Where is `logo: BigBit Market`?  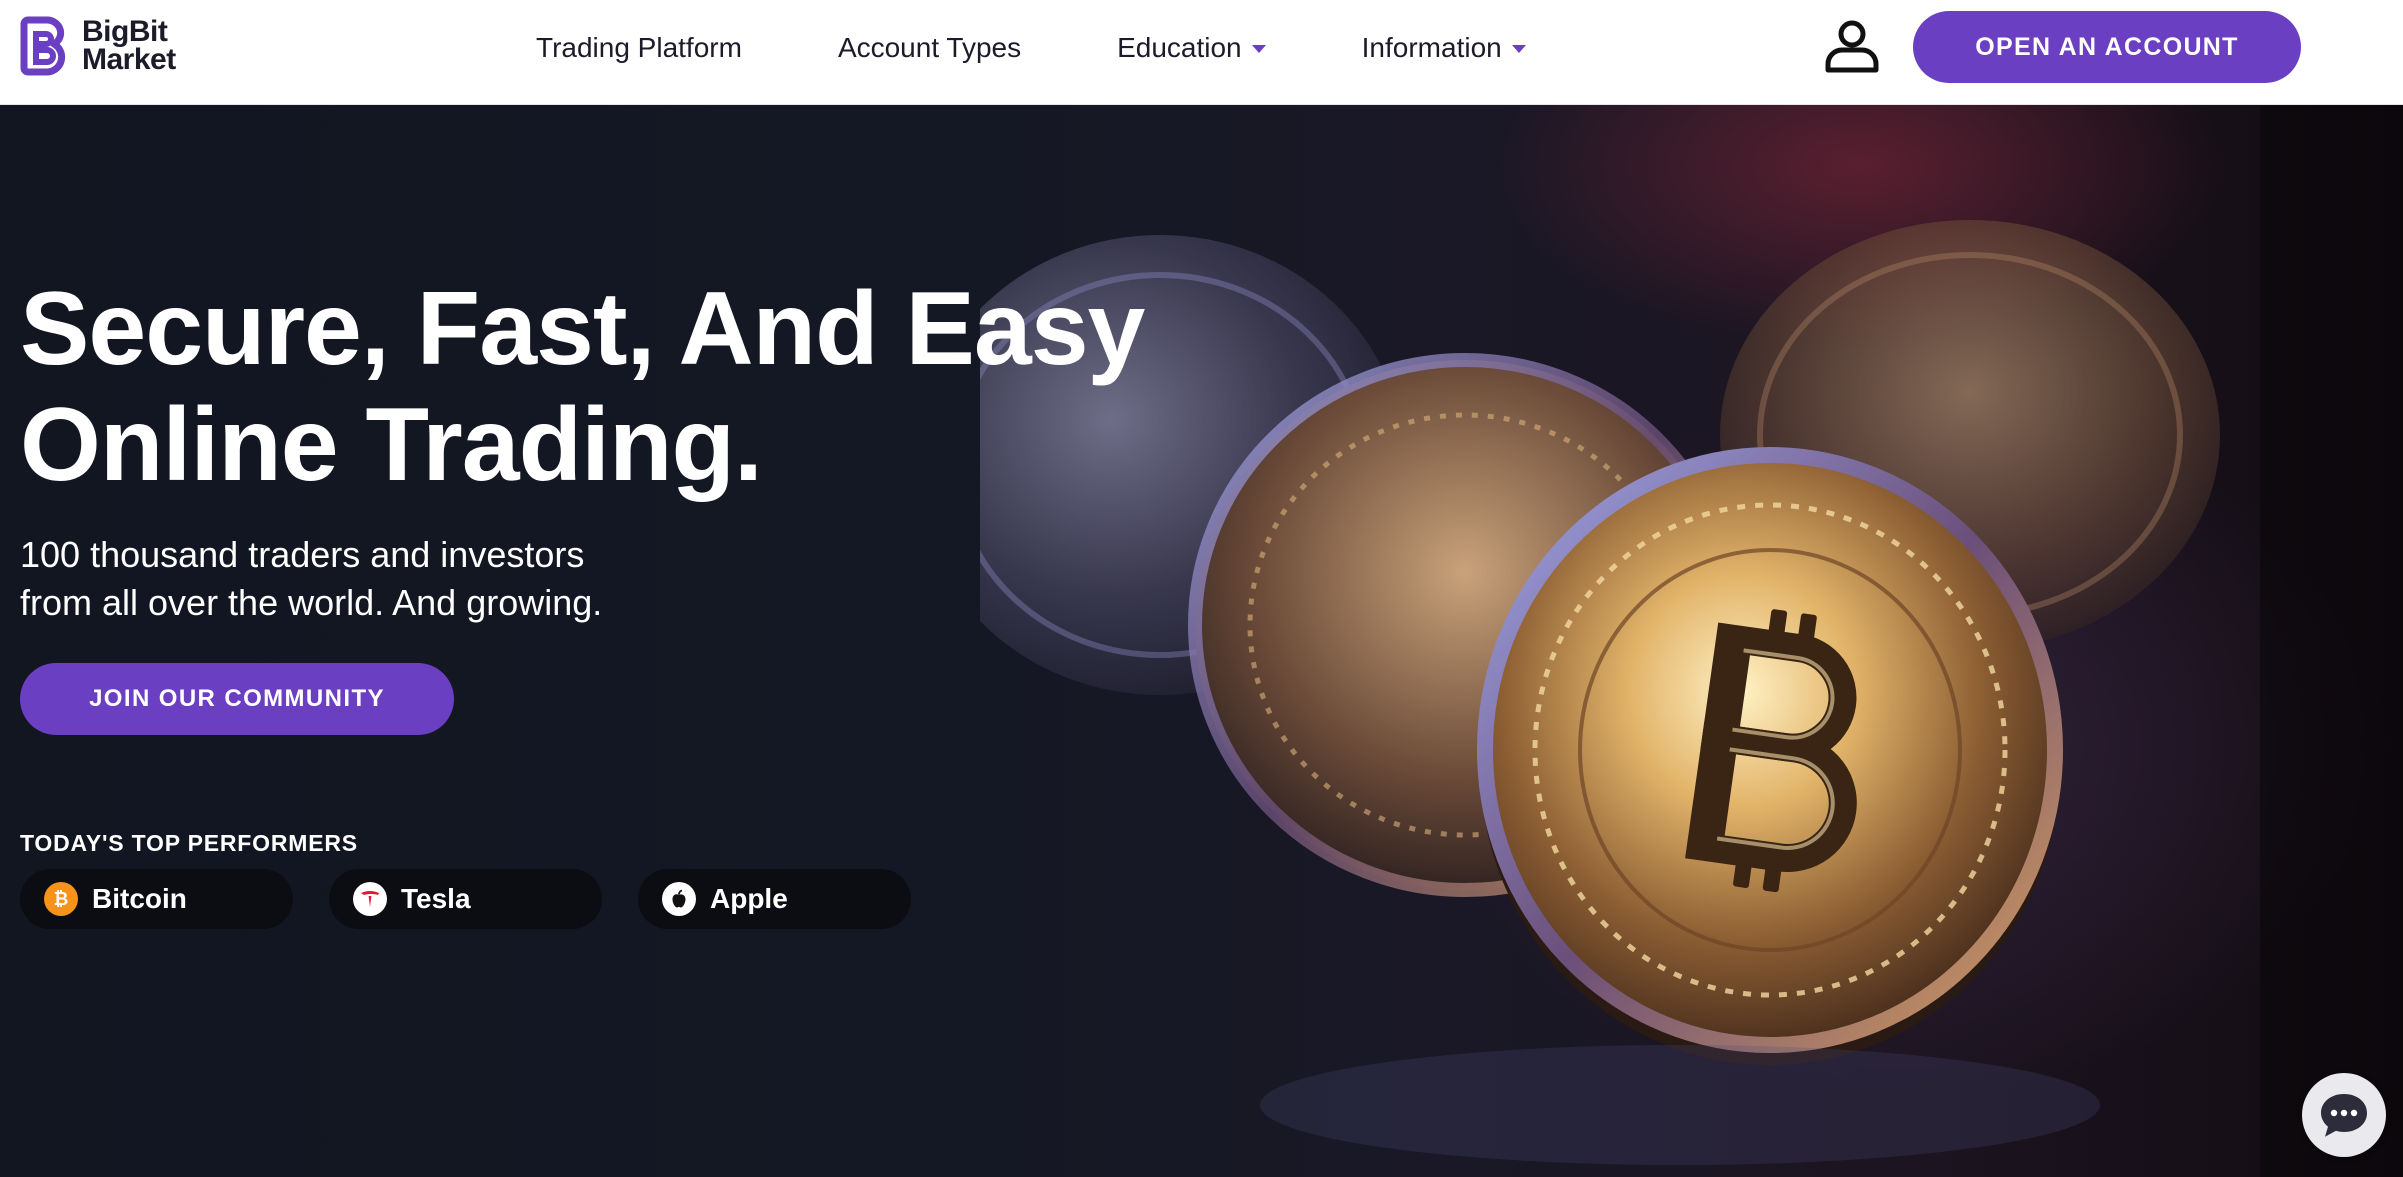 logo: BigBit Market is located at coordinates (98, 46).